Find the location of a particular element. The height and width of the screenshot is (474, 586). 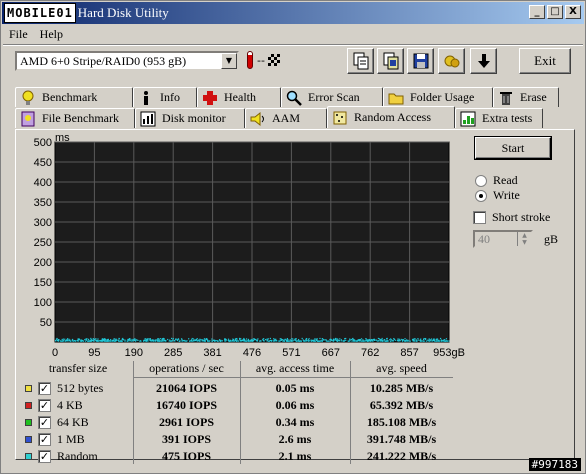

copy-text-button is located at coordinates (360, 61).